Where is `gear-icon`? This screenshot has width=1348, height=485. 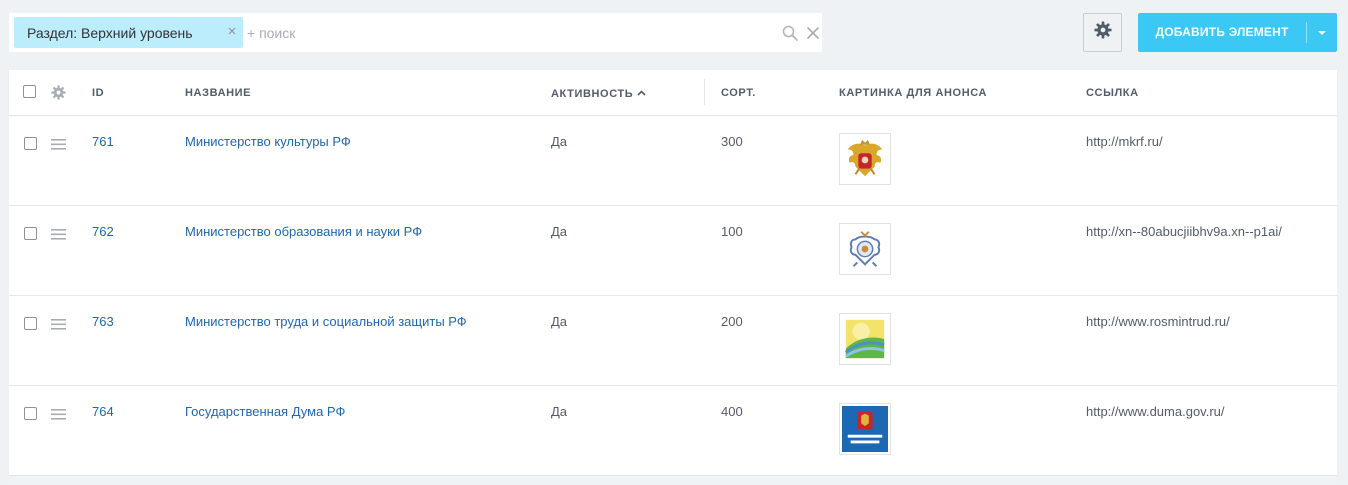
gear-icon is located at coordinates (1102, 32).